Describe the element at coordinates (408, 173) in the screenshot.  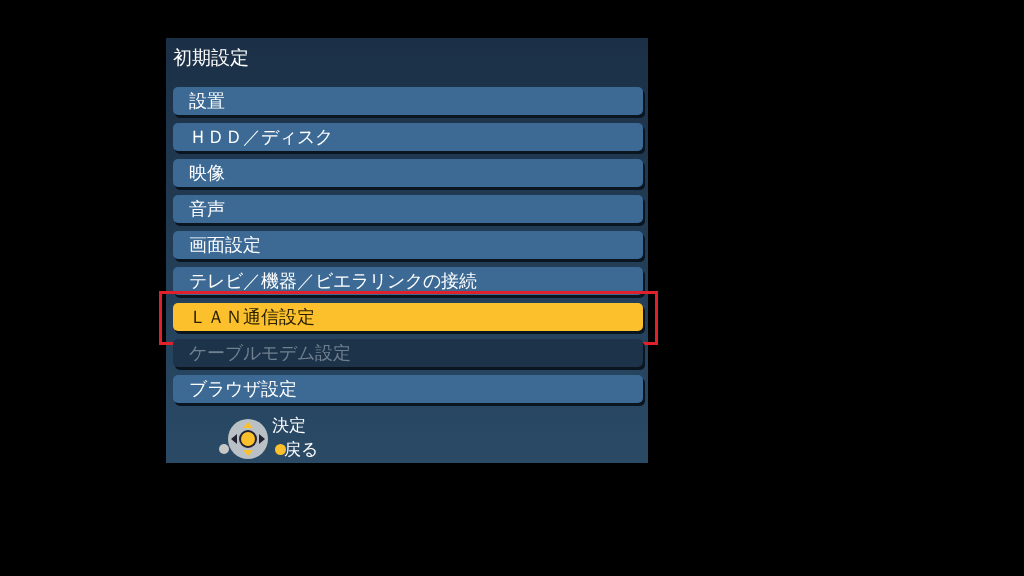
I see `menu-item: 映像` at that location.